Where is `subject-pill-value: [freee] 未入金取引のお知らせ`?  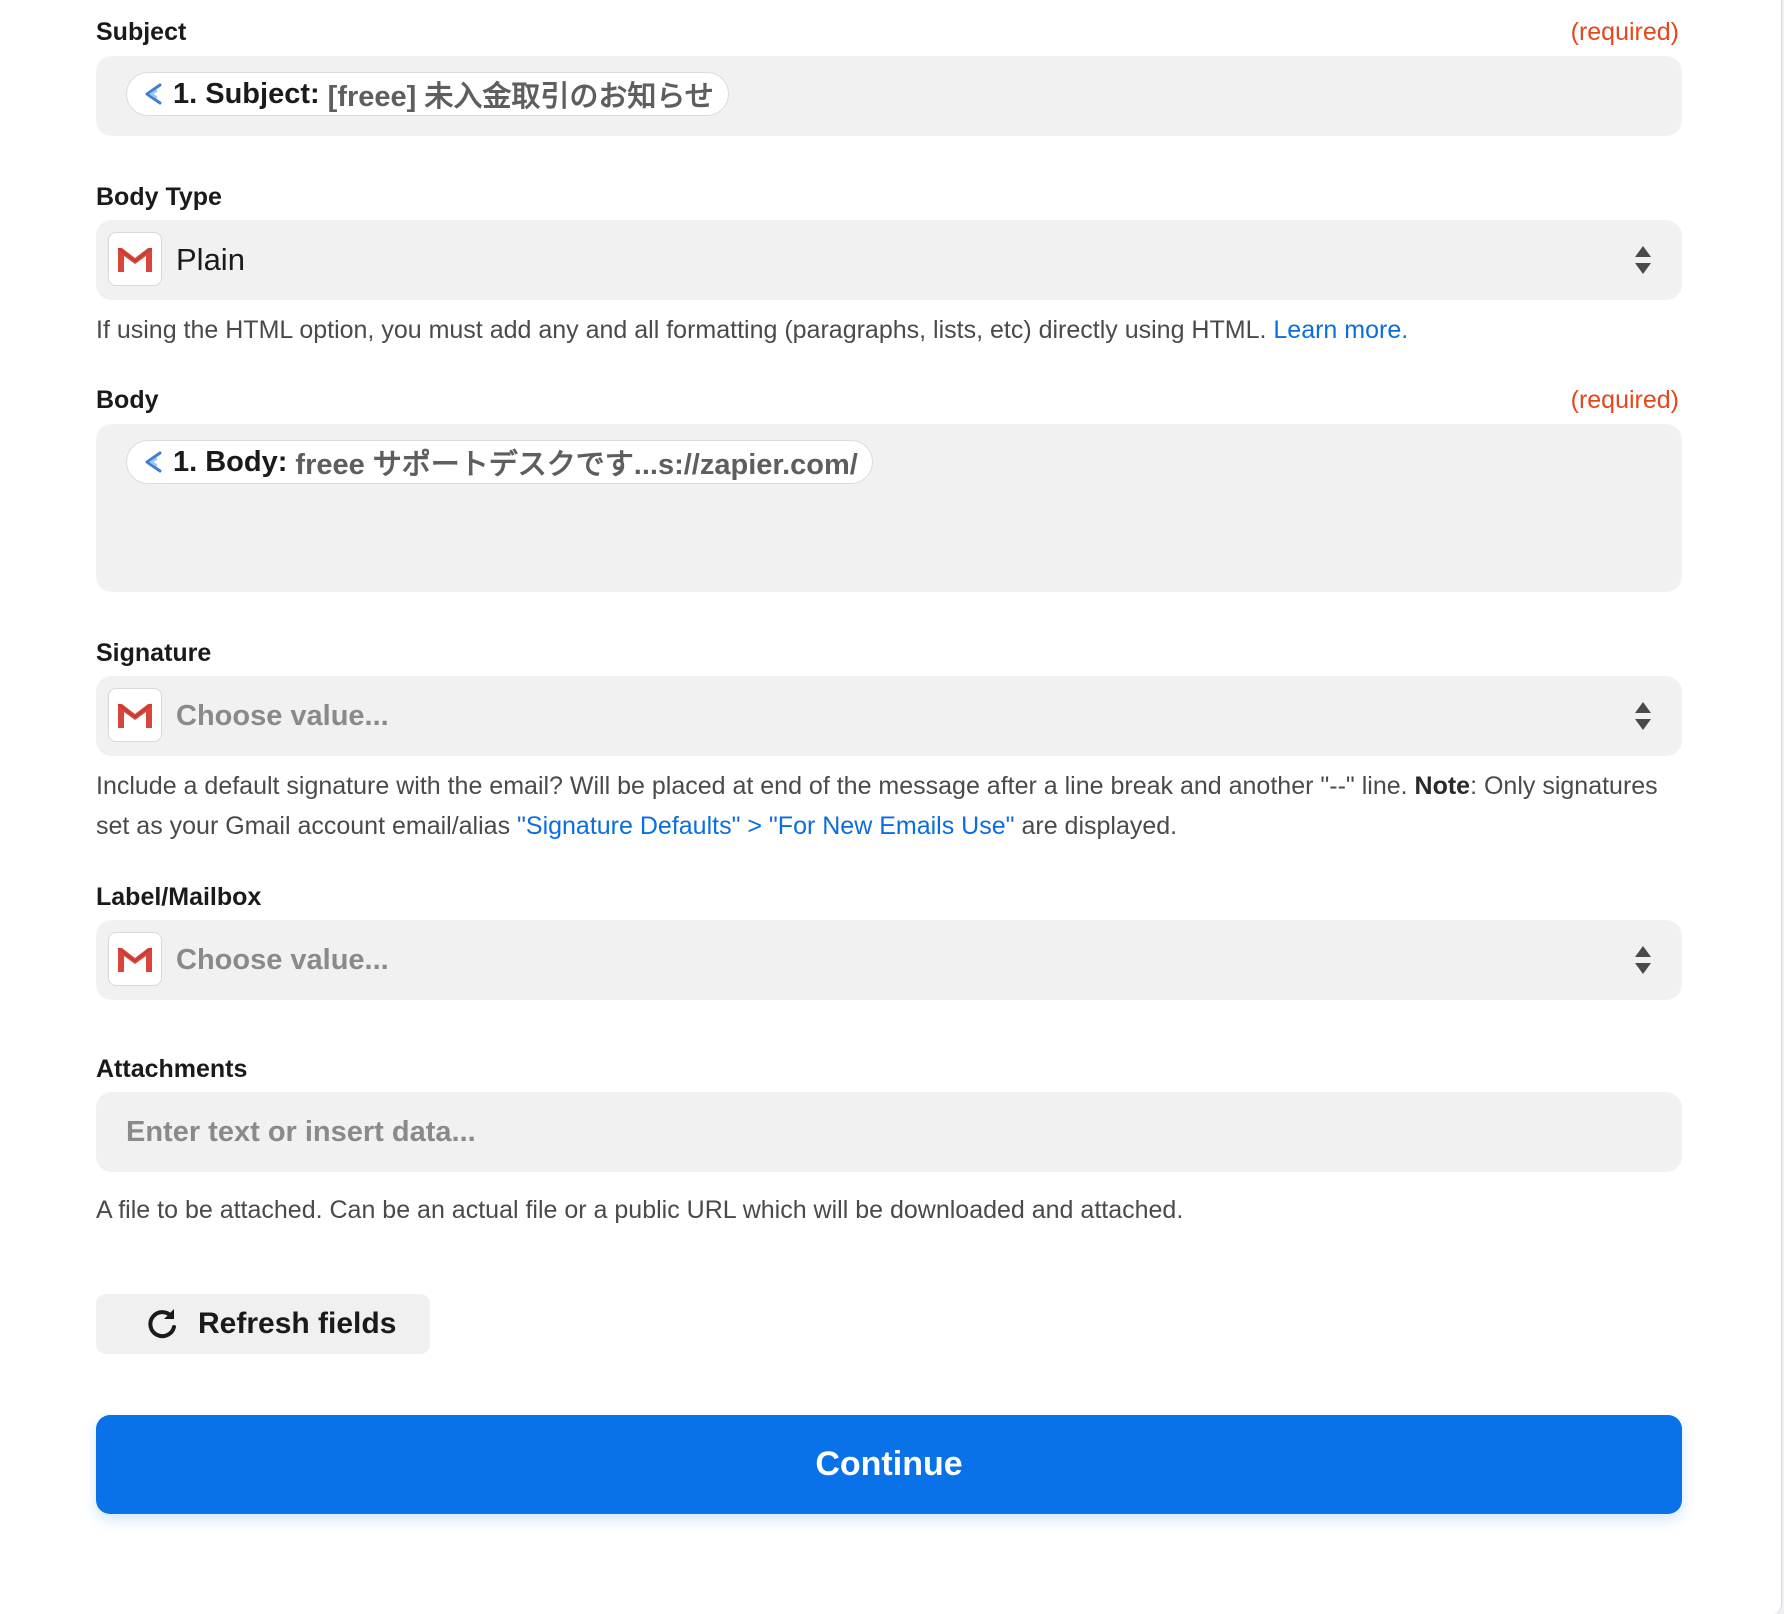
subject-pill-value: [freee] 未入金取引のお知らせ is located at coordinates (520, 97).